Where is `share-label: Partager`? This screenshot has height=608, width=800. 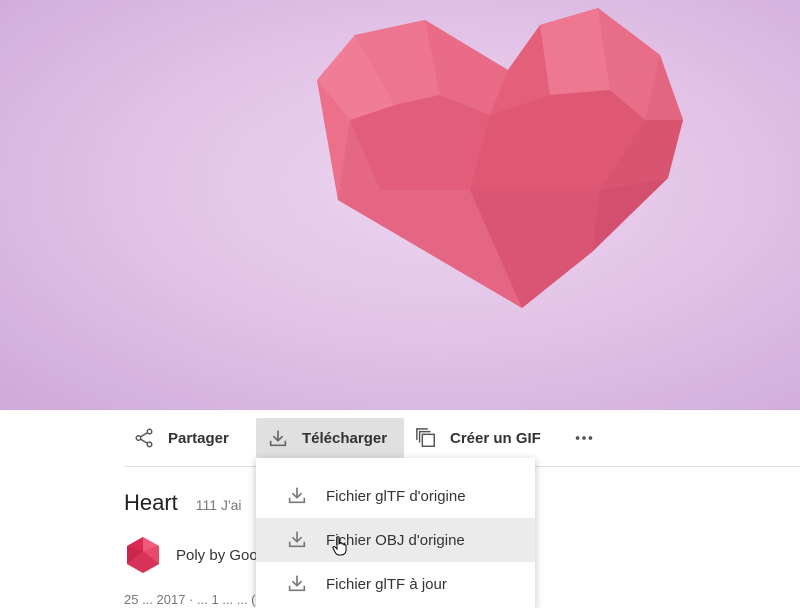 share-label: Partager is located at coordinates (198, 438).